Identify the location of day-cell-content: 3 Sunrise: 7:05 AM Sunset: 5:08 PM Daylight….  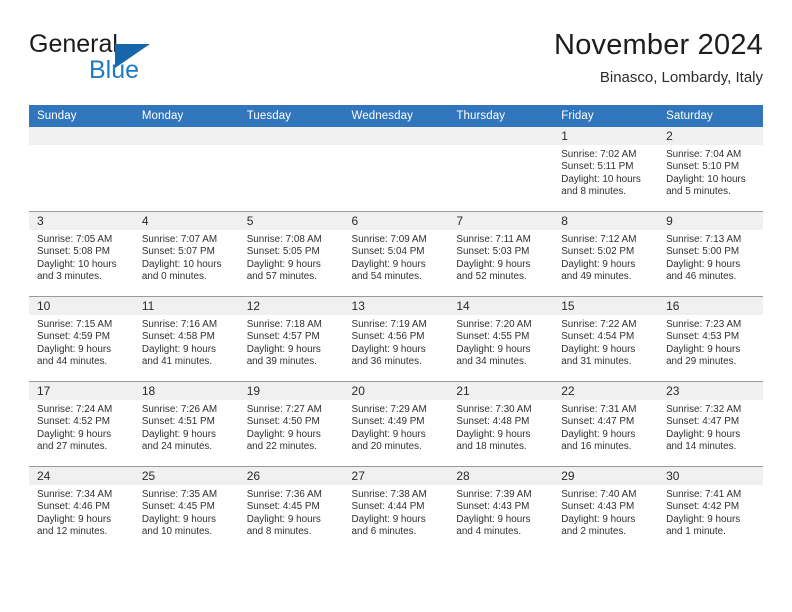
(81, 254).